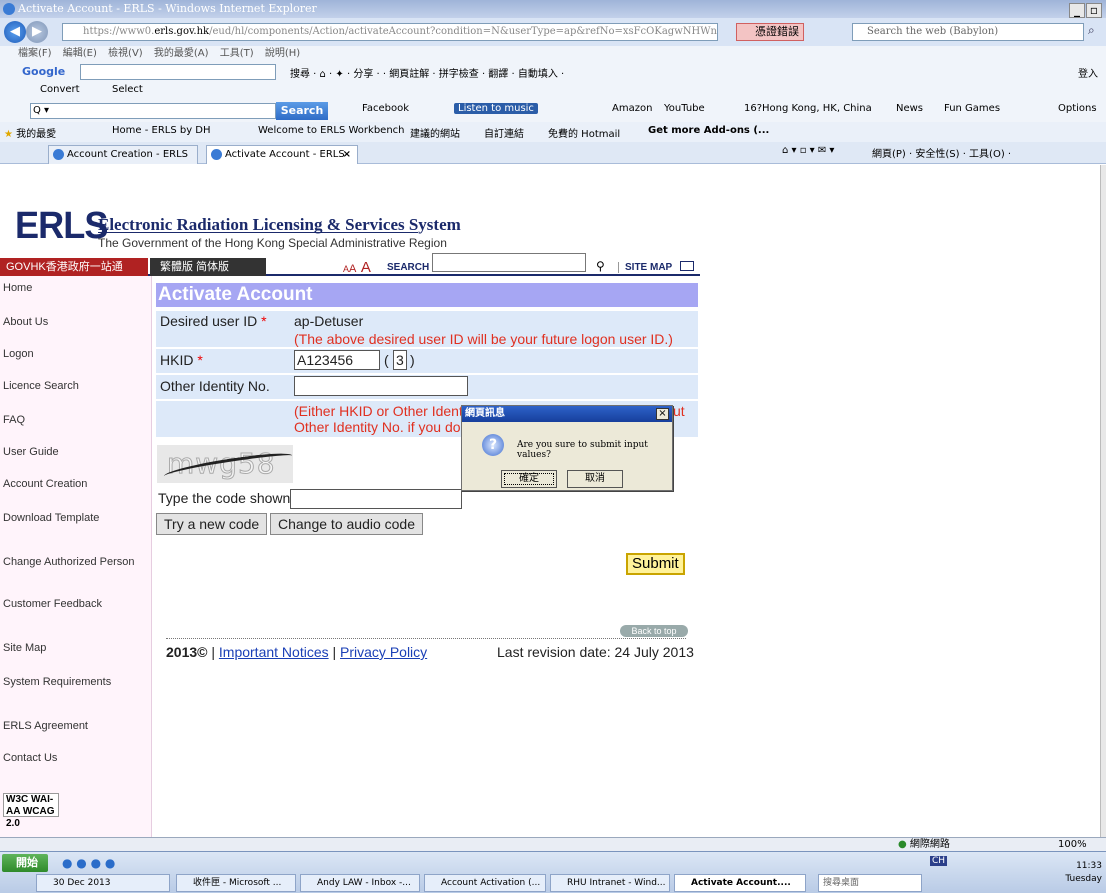  What do you see at coordinates (331, 130) in the screenshot?
I see `favorite-erls-workbench: Welcome to ERLS Workbench` at bounding box center [331, 130].